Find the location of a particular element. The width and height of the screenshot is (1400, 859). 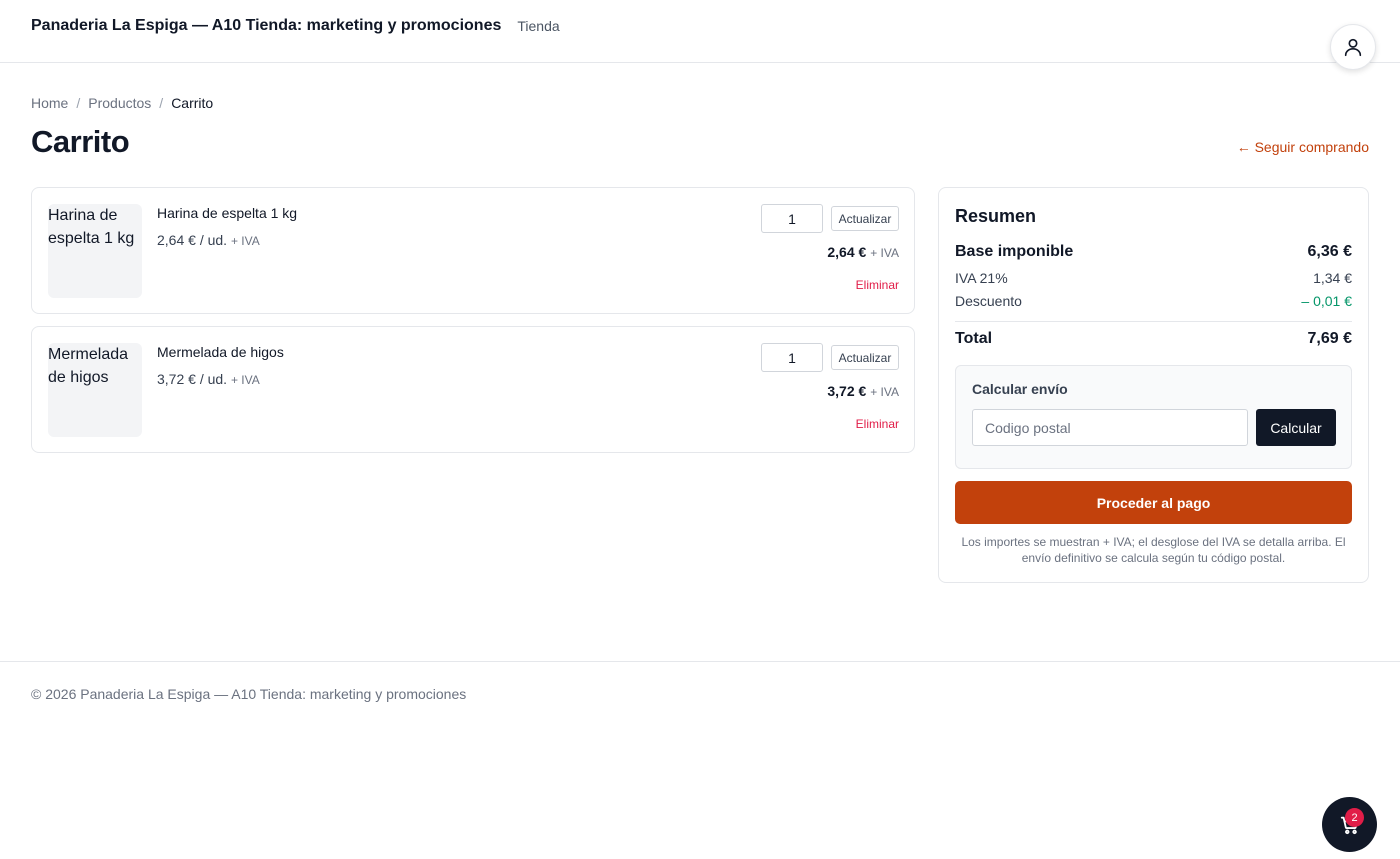

base-value: 6,36 € is located at coordinates (1329, 251).